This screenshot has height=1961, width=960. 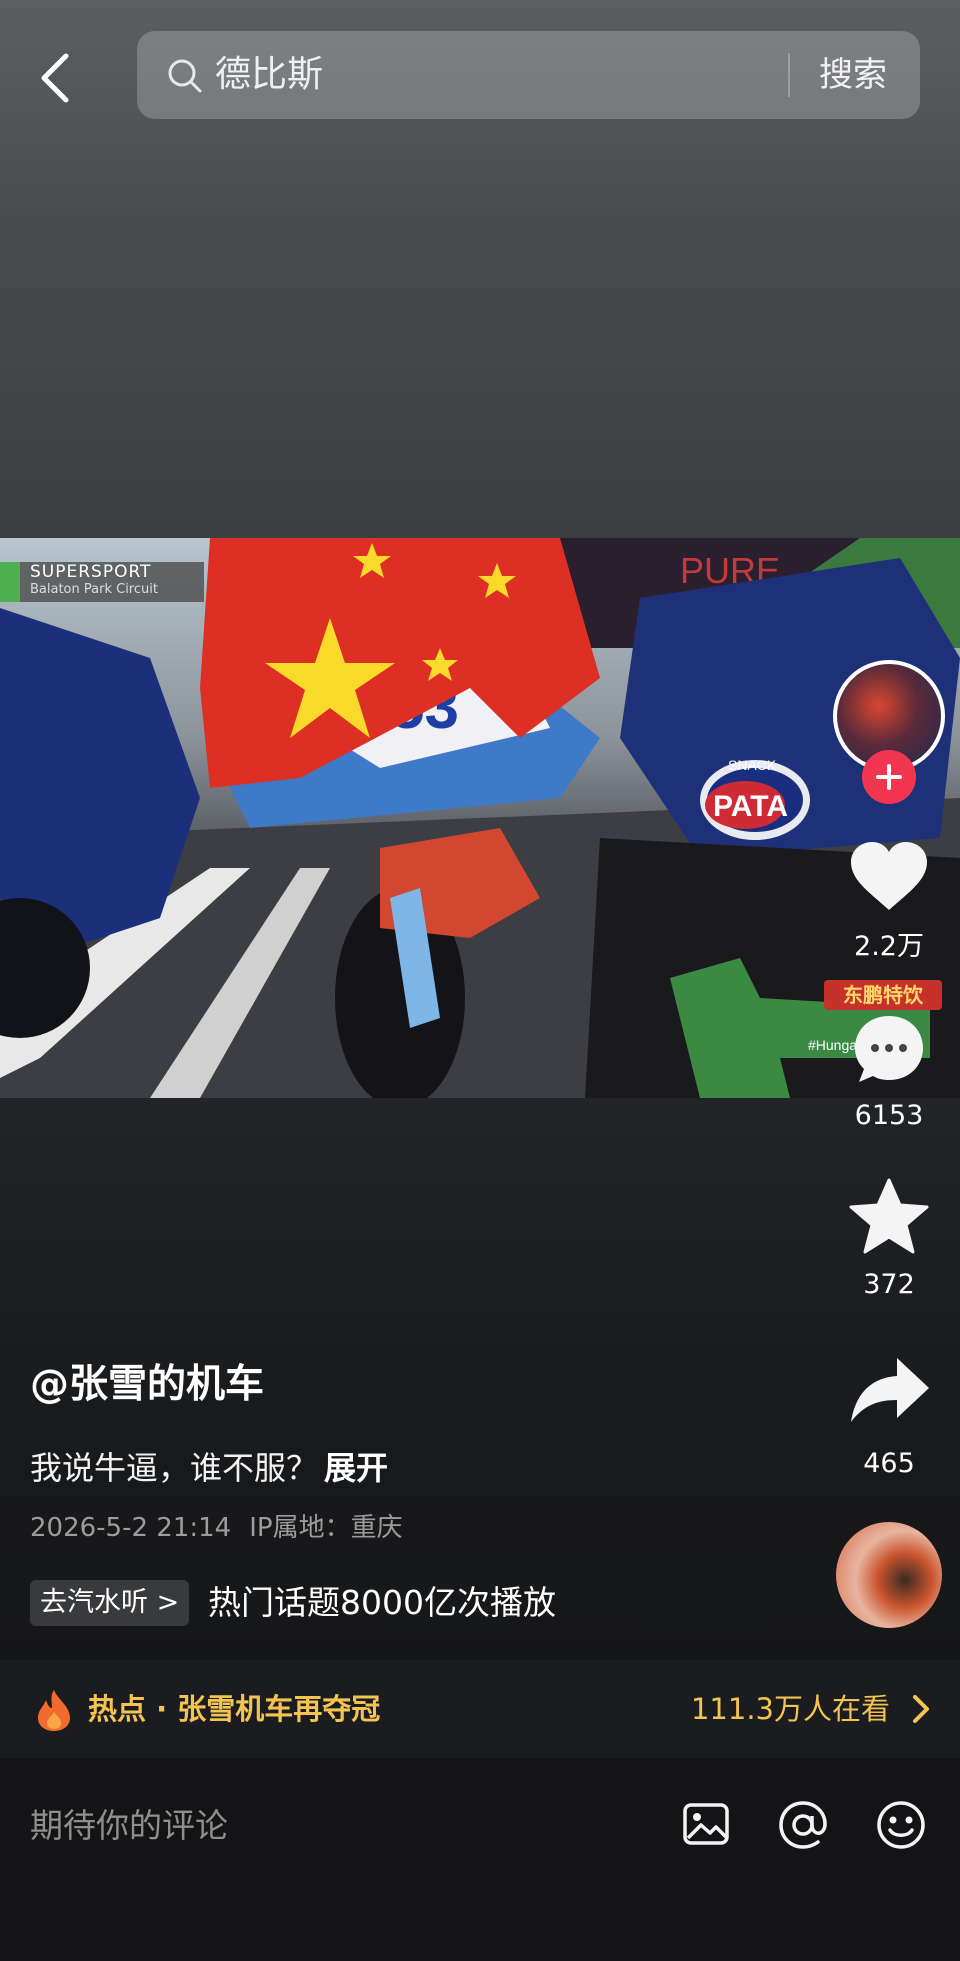 I want to click on music-disc, so click(x=889, y=1575).